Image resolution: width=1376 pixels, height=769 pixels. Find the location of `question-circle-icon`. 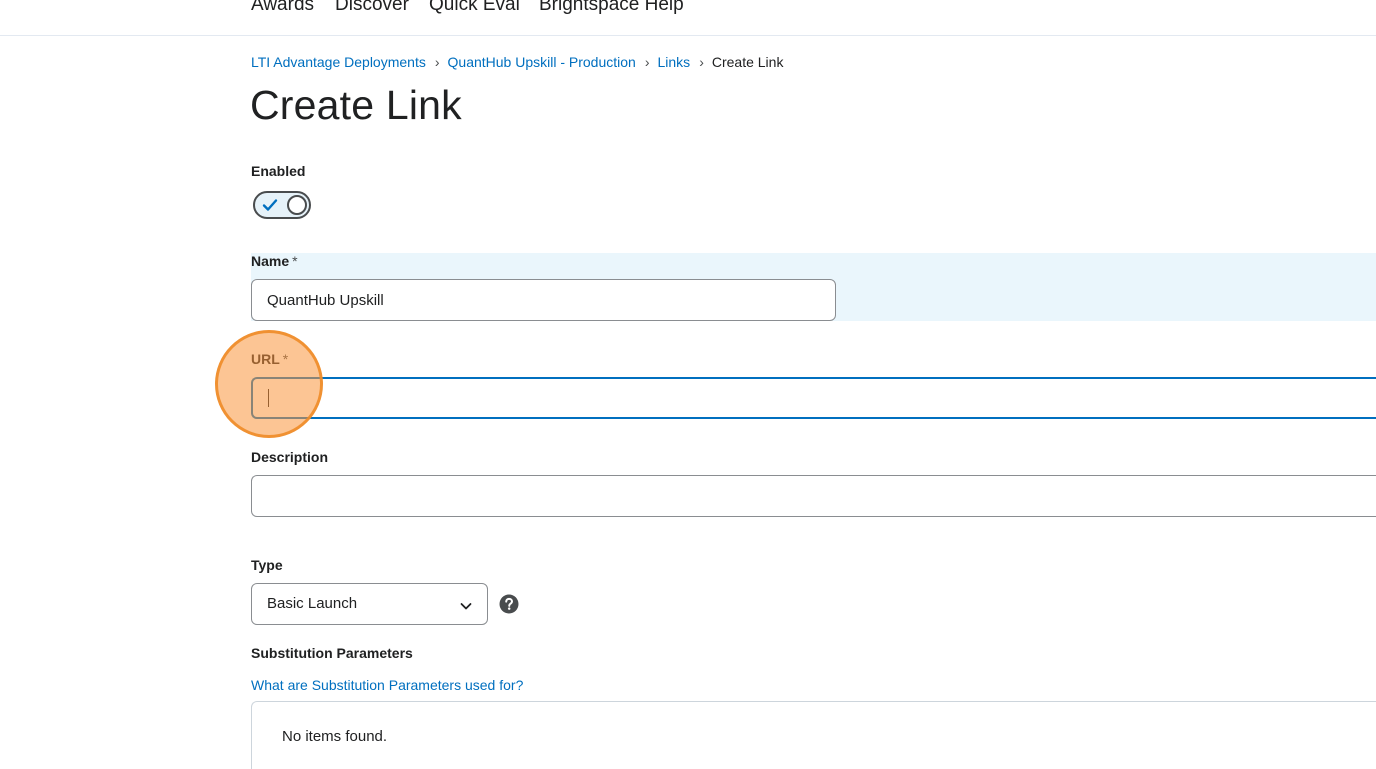

question-circle-icon is located at coordinates (509, 604).